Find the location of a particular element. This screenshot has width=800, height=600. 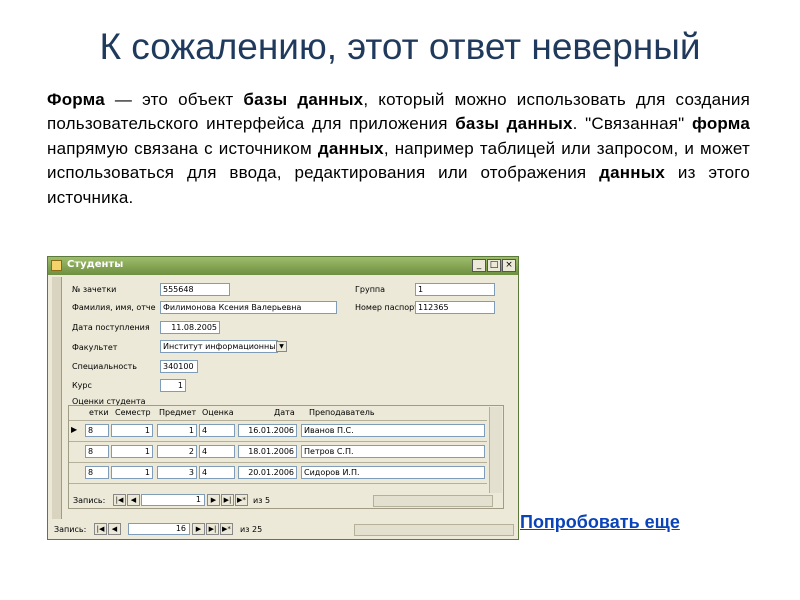

name-field: Филимонова Ксения Валерьевна is located at coordinates (248, 307).